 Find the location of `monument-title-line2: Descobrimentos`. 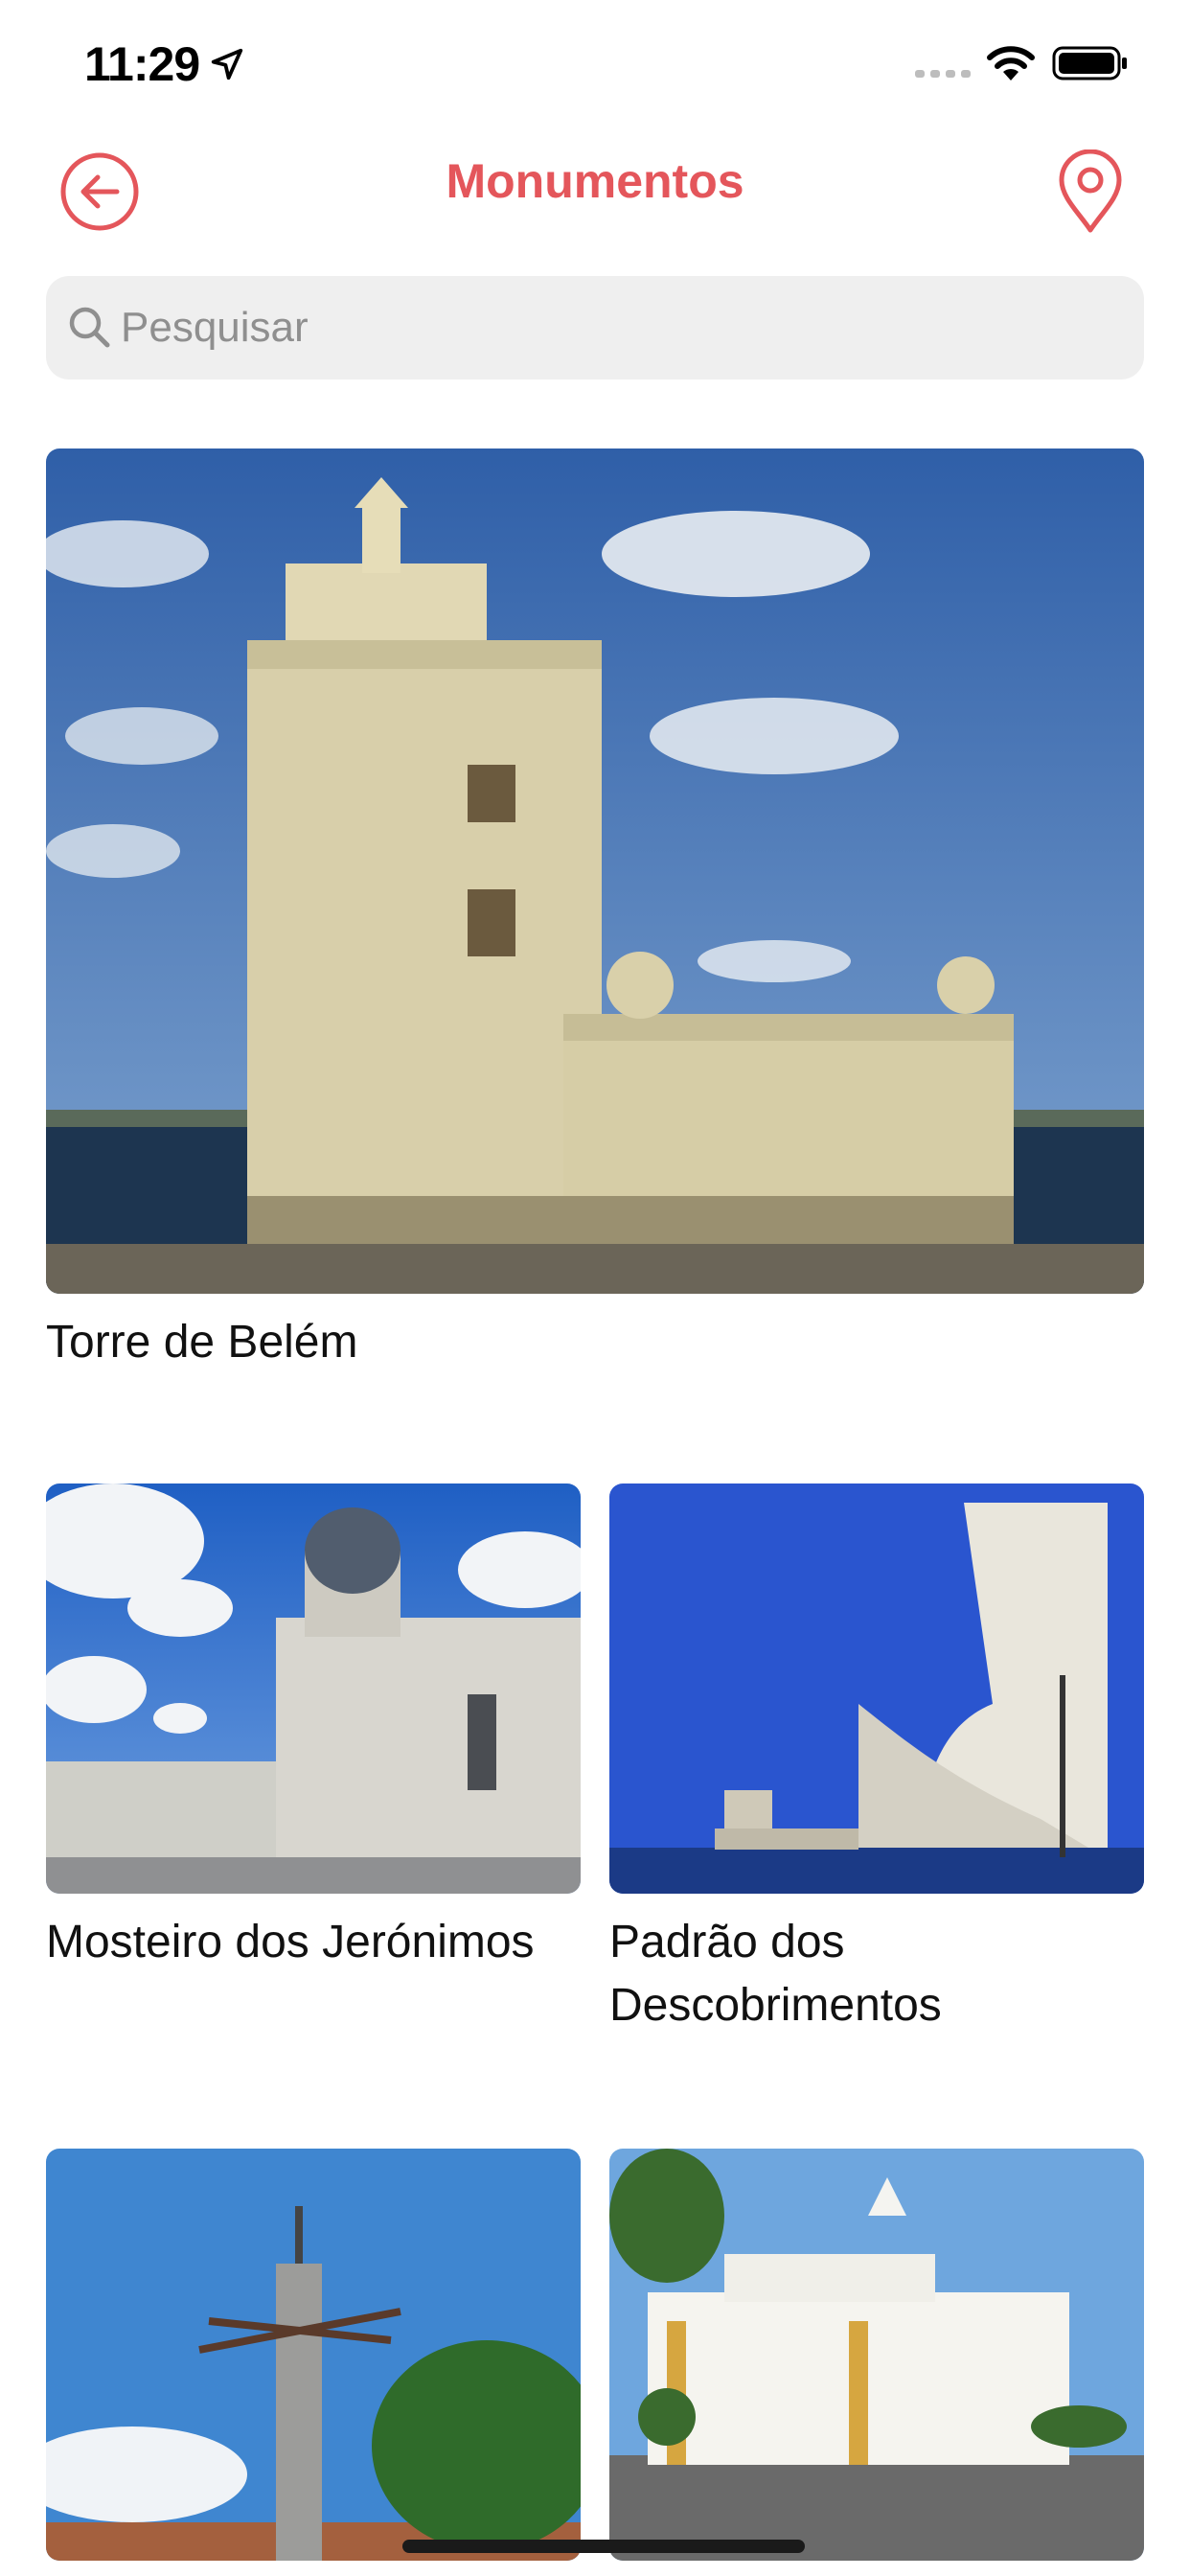

monument-title-line2: Descobrimentos is located at coordinates (776, 2005).